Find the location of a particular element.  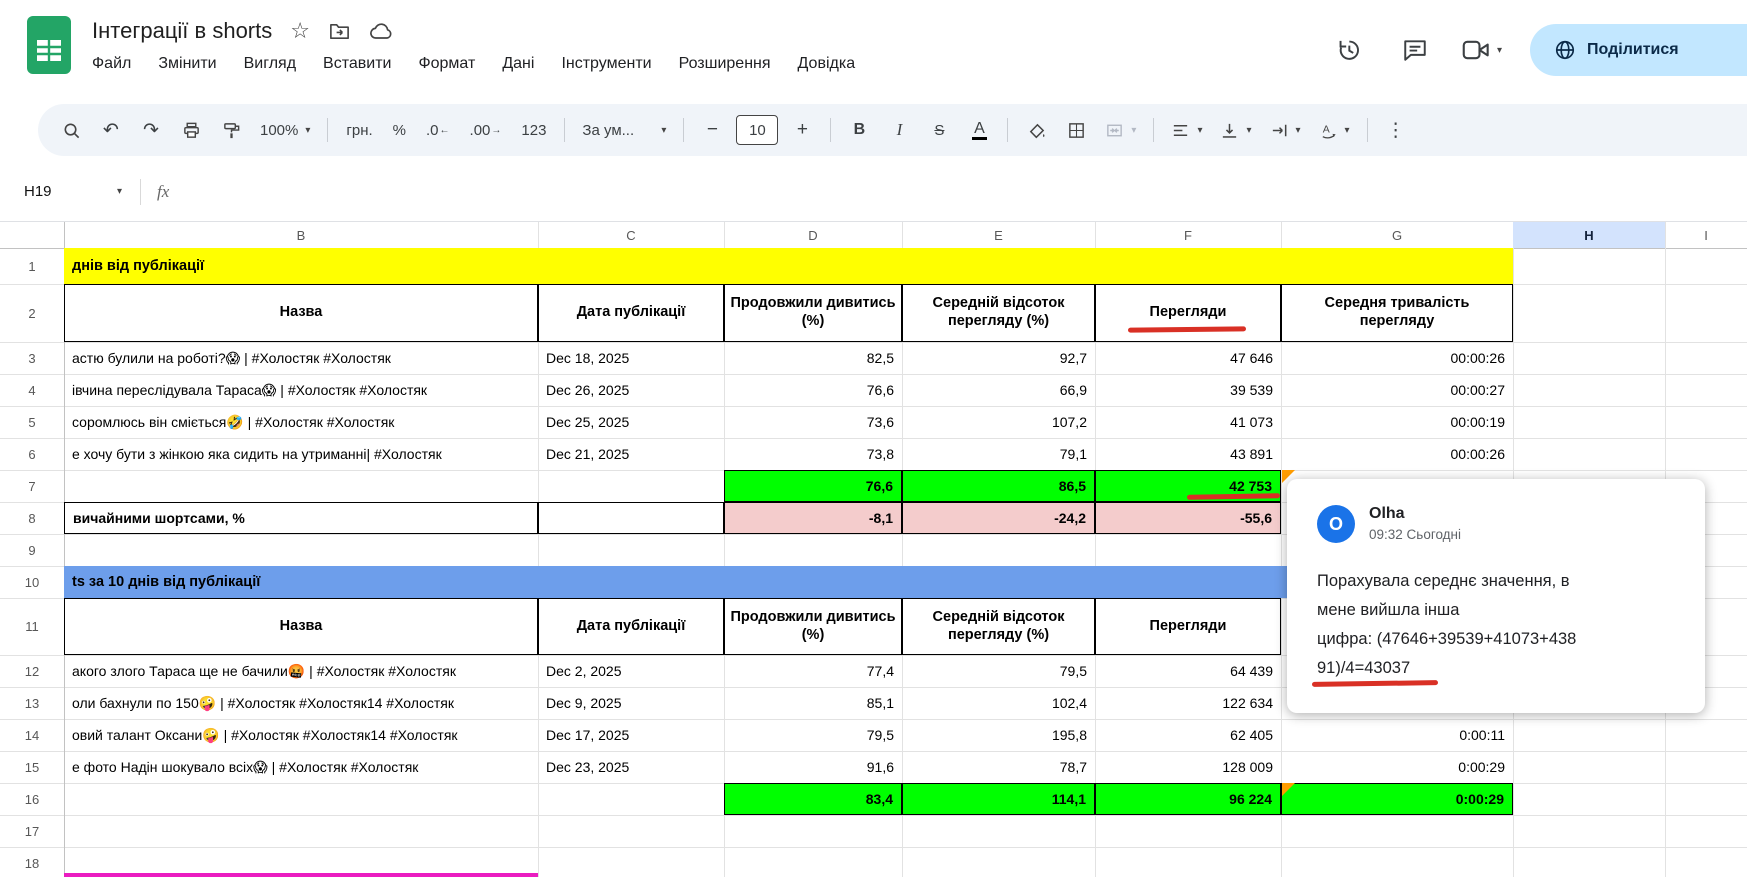

menu-edit: Змінити is located at coordinates (187, 64).